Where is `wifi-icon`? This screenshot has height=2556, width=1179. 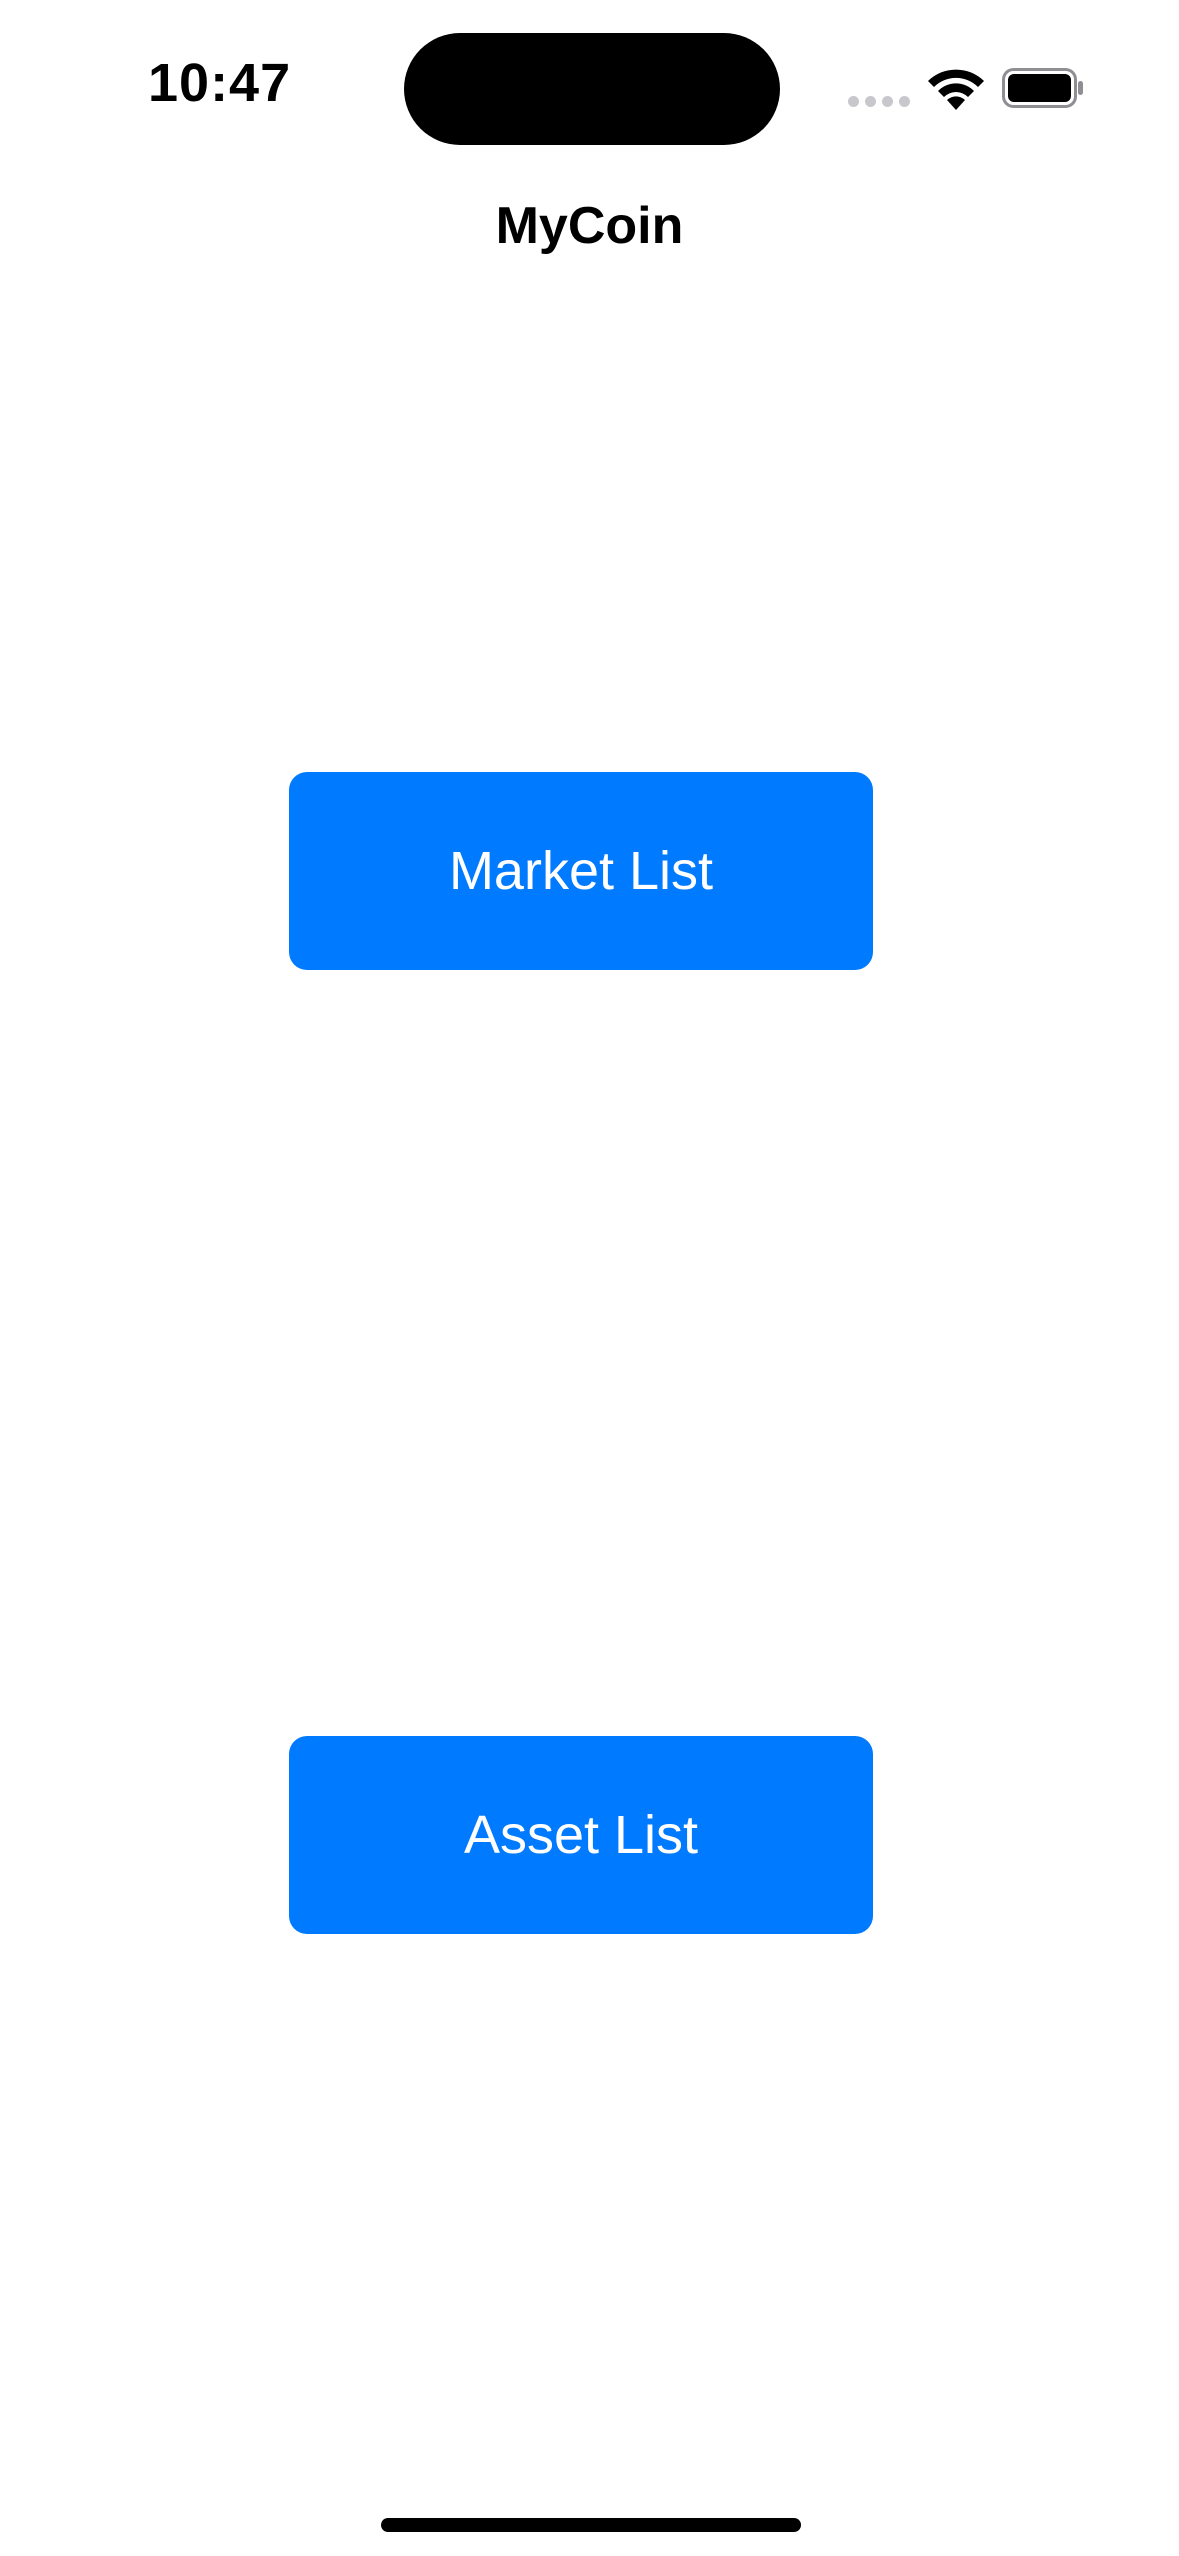 wifi-icon is located at coordinates (956, 89).